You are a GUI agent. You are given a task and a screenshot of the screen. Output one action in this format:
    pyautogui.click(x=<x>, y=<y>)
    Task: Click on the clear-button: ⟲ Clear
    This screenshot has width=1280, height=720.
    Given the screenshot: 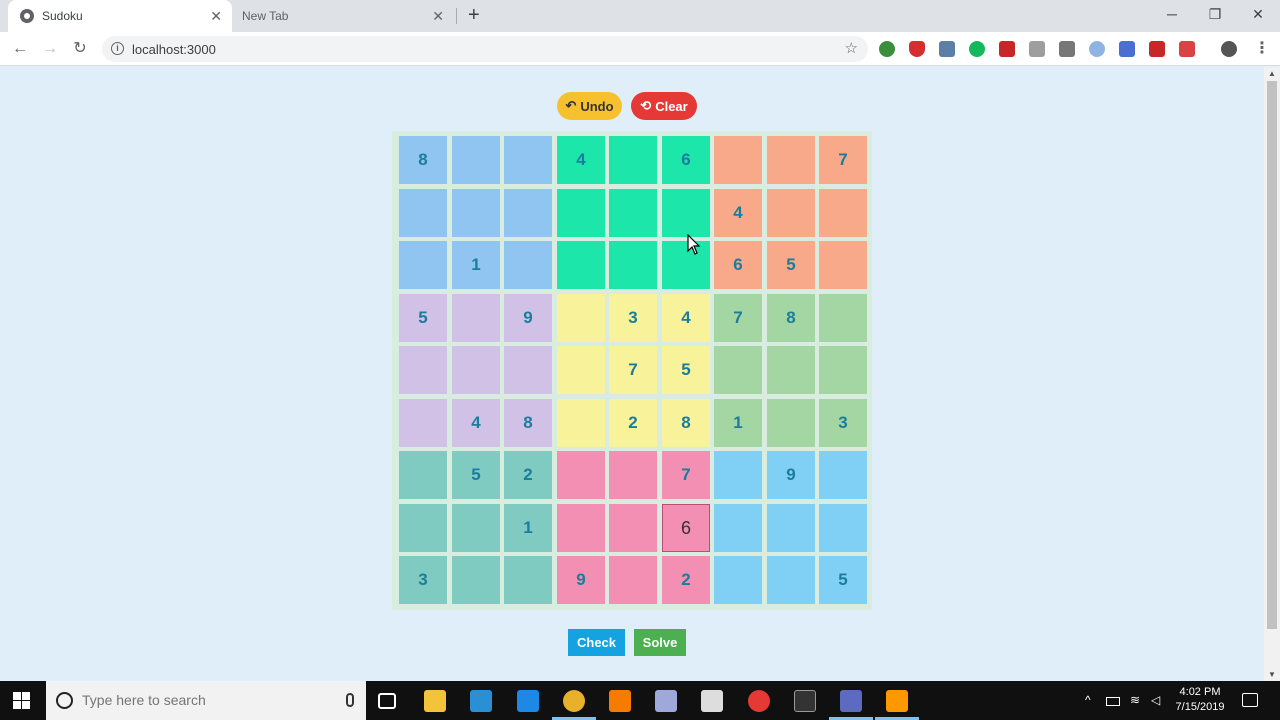 What is the action you would take?
    pyautogui.click(x=664, y=106)
    